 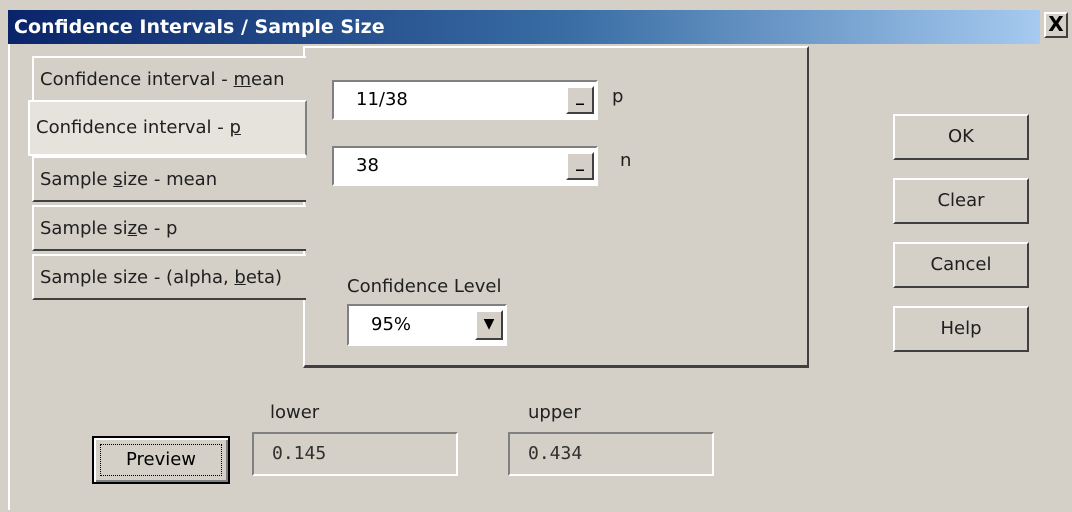 What do you see at coordinates (489, 325) in the screenshot?
I see `chevron-down-icon: ▼` at bounding box center [489, 325].